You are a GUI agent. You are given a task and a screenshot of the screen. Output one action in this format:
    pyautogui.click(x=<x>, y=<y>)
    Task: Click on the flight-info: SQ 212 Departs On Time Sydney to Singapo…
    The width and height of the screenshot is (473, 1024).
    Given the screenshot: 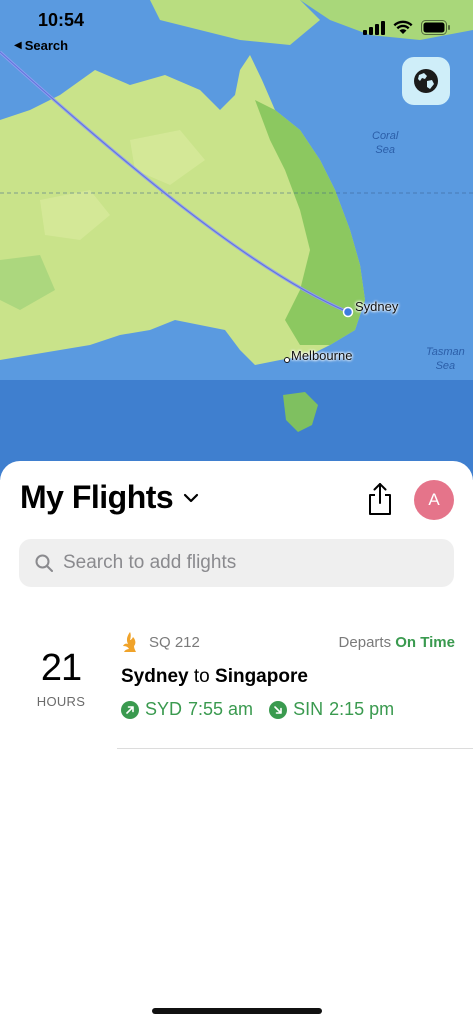 What is the action you would take?
    pyautogui.click(x=288, y=675)
    